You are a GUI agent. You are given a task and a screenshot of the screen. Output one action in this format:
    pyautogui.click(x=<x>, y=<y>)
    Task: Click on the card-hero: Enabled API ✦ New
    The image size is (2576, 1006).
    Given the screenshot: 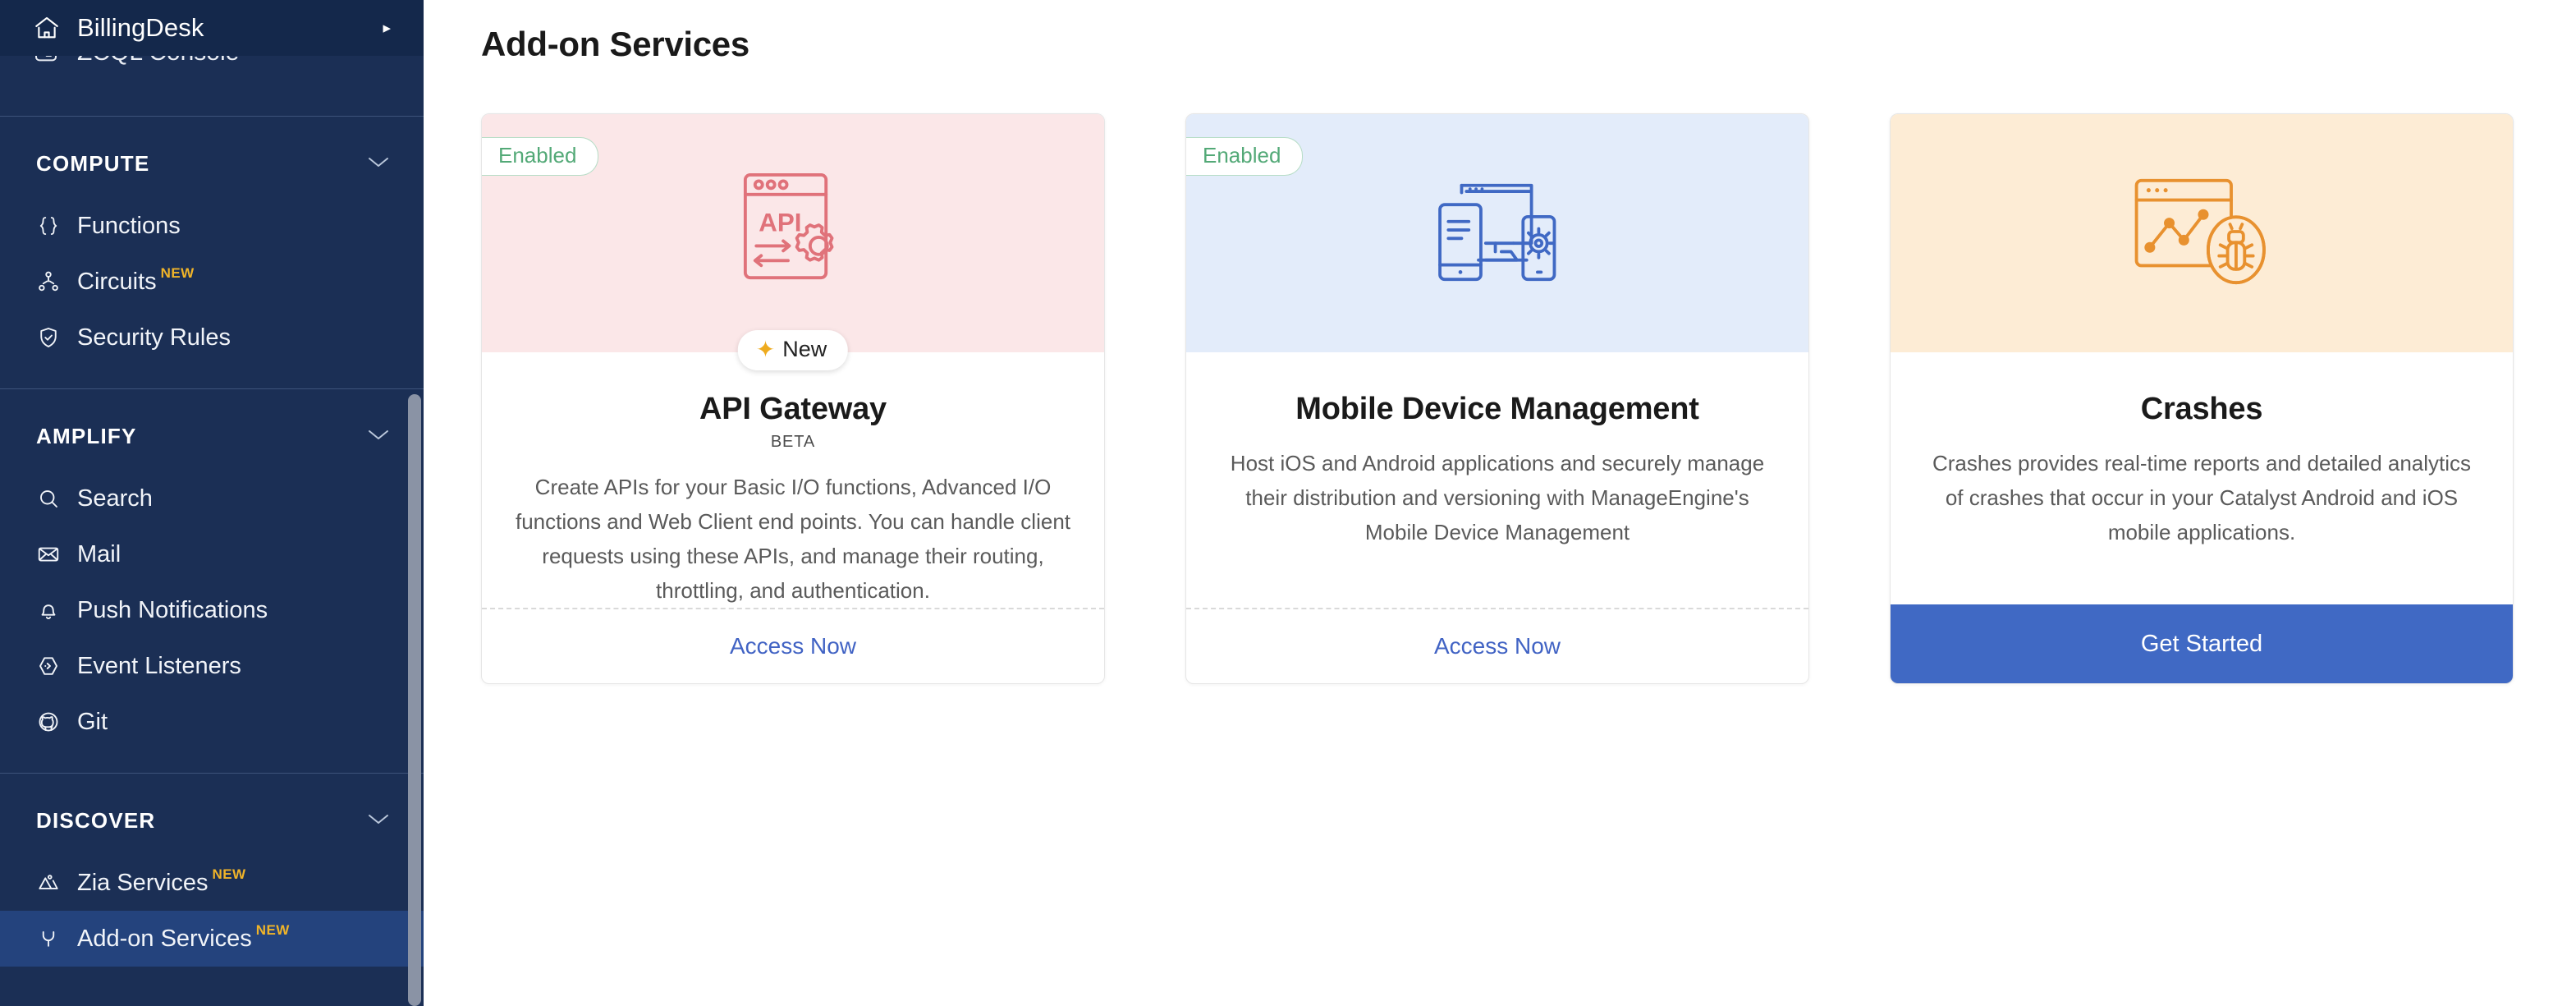 What is the action you would take?
    pyautogui.click(x=793, y=242)
    